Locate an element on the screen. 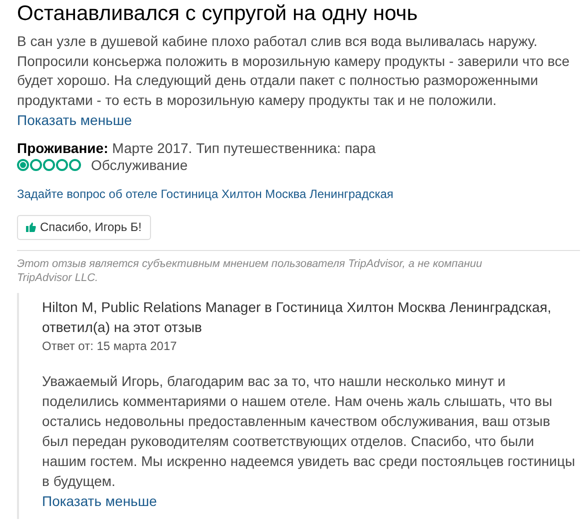  ask-question-link: Задайте вопрос об отеле Гостиница Хилтон Москва Ленинградская is located at coordinates (298, 194).